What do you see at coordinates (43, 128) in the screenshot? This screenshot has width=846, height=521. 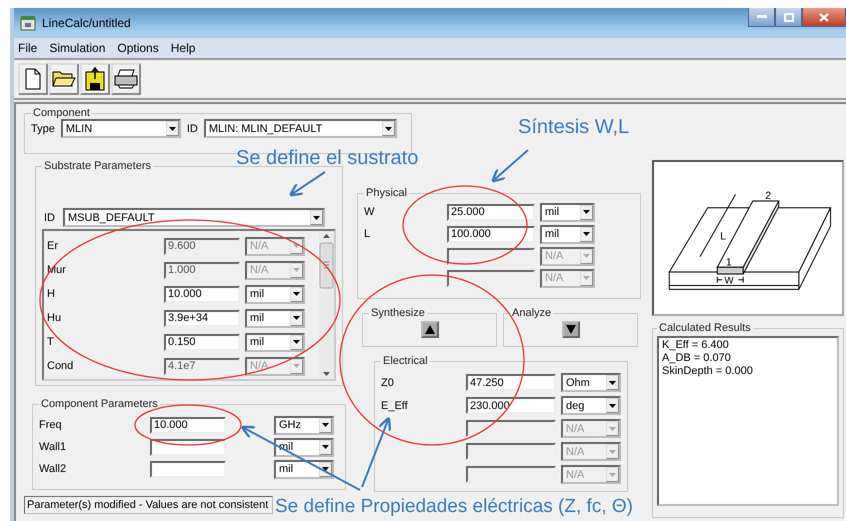 I see `field-label: Type` at bounding box center [43, 128].